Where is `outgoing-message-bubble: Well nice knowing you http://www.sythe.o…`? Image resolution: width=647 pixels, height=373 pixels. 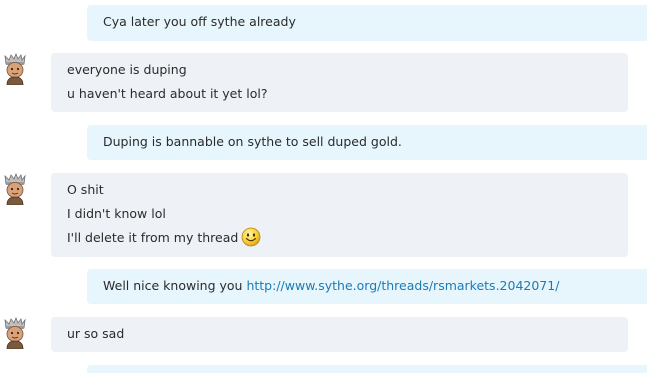
outgoing-message-bubble: Well nice knowing you http://www.sythe.o… is located at coordinates (367, 286).